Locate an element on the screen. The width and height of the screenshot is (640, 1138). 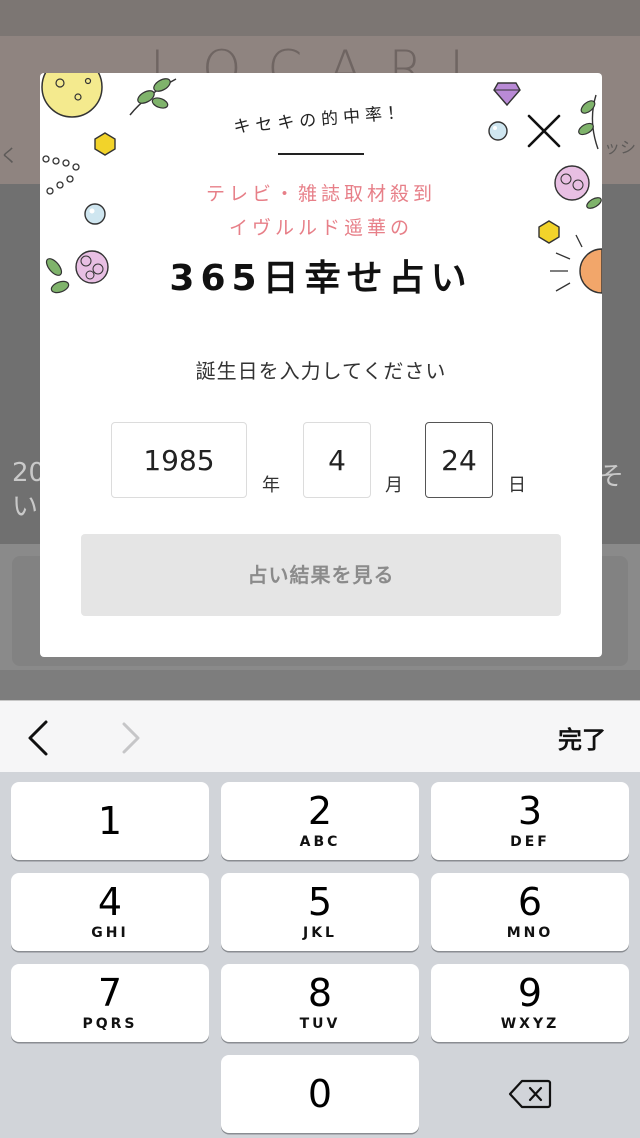
backspace-icon is located at coordinates (530, 1094).